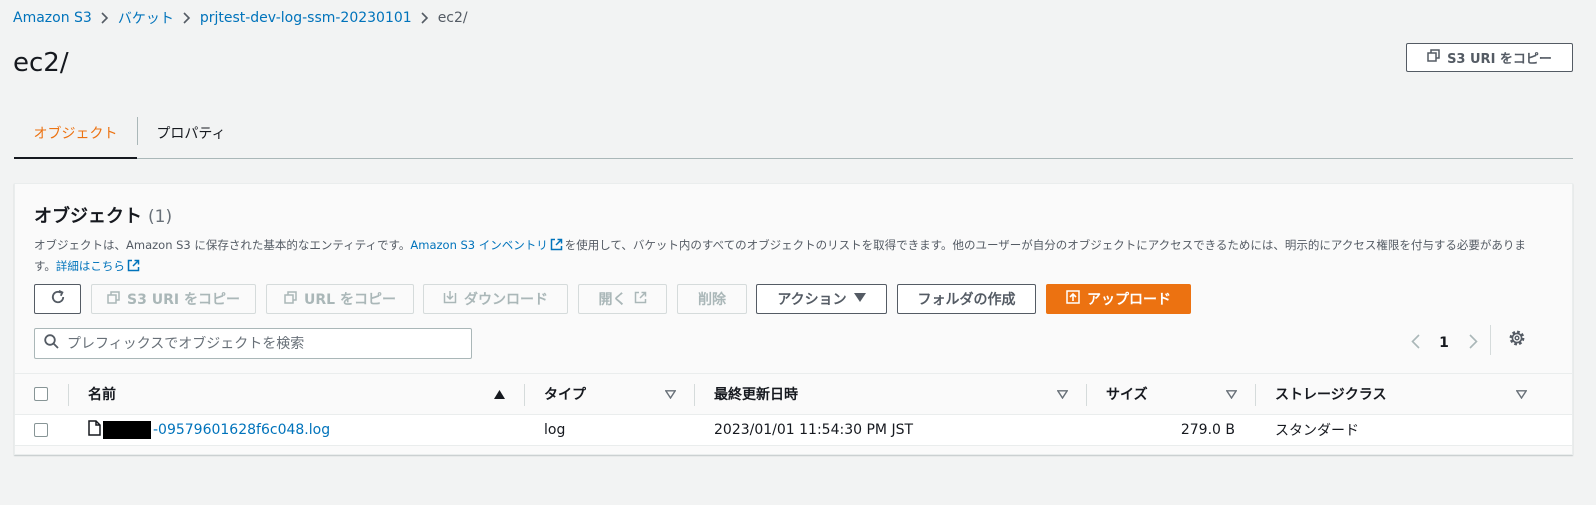 This screenshot has width=1596, height=505. Describe the element at coordinates (555, 430) in the screenshot. I see `object-type-cell: log` at that location.